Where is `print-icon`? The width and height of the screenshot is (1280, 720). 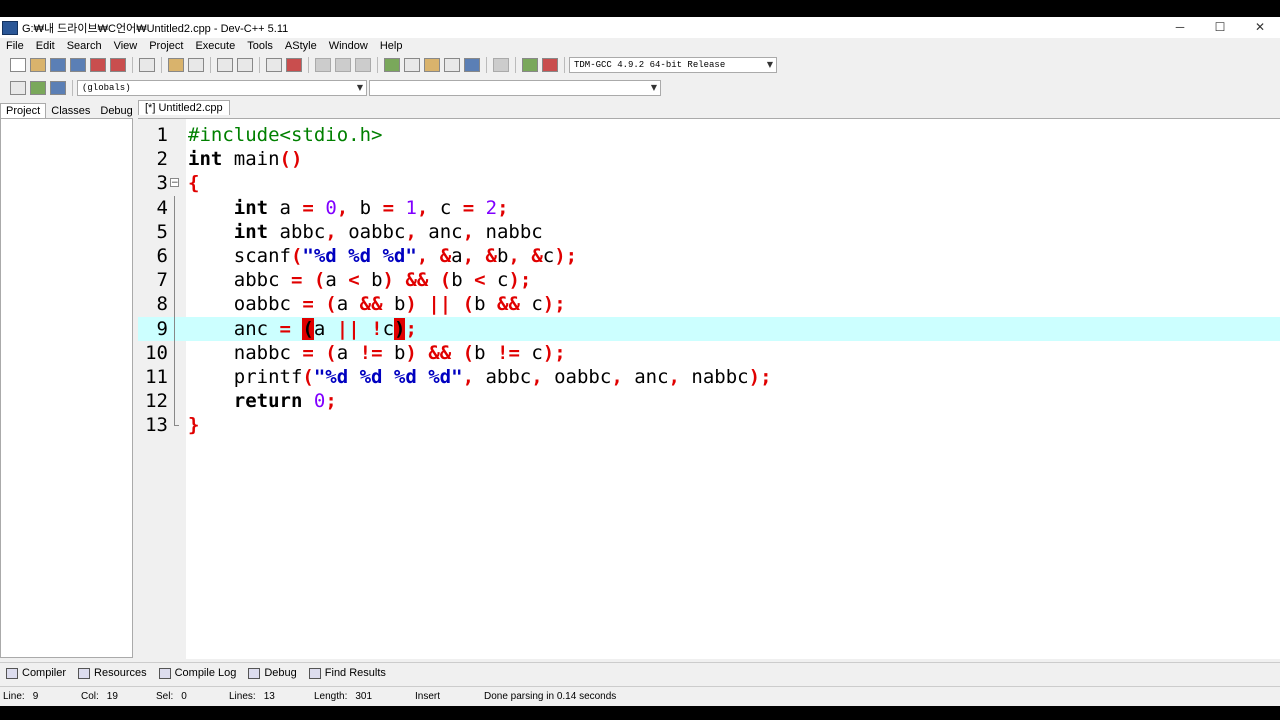 print-icon is located at coordinates (147, 65).